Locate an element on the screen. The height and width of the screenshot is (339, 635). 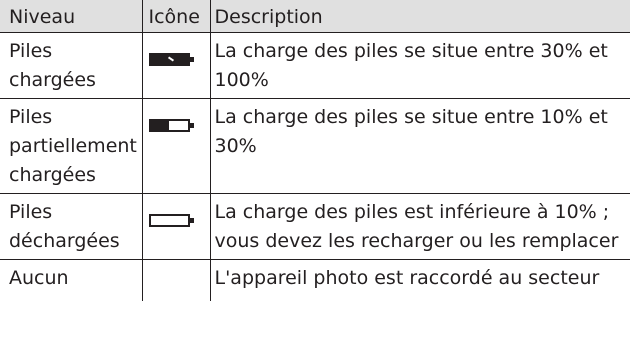
description-cell: L'appareil photo est raccordé au secteur is located at coordinates (407, 278).